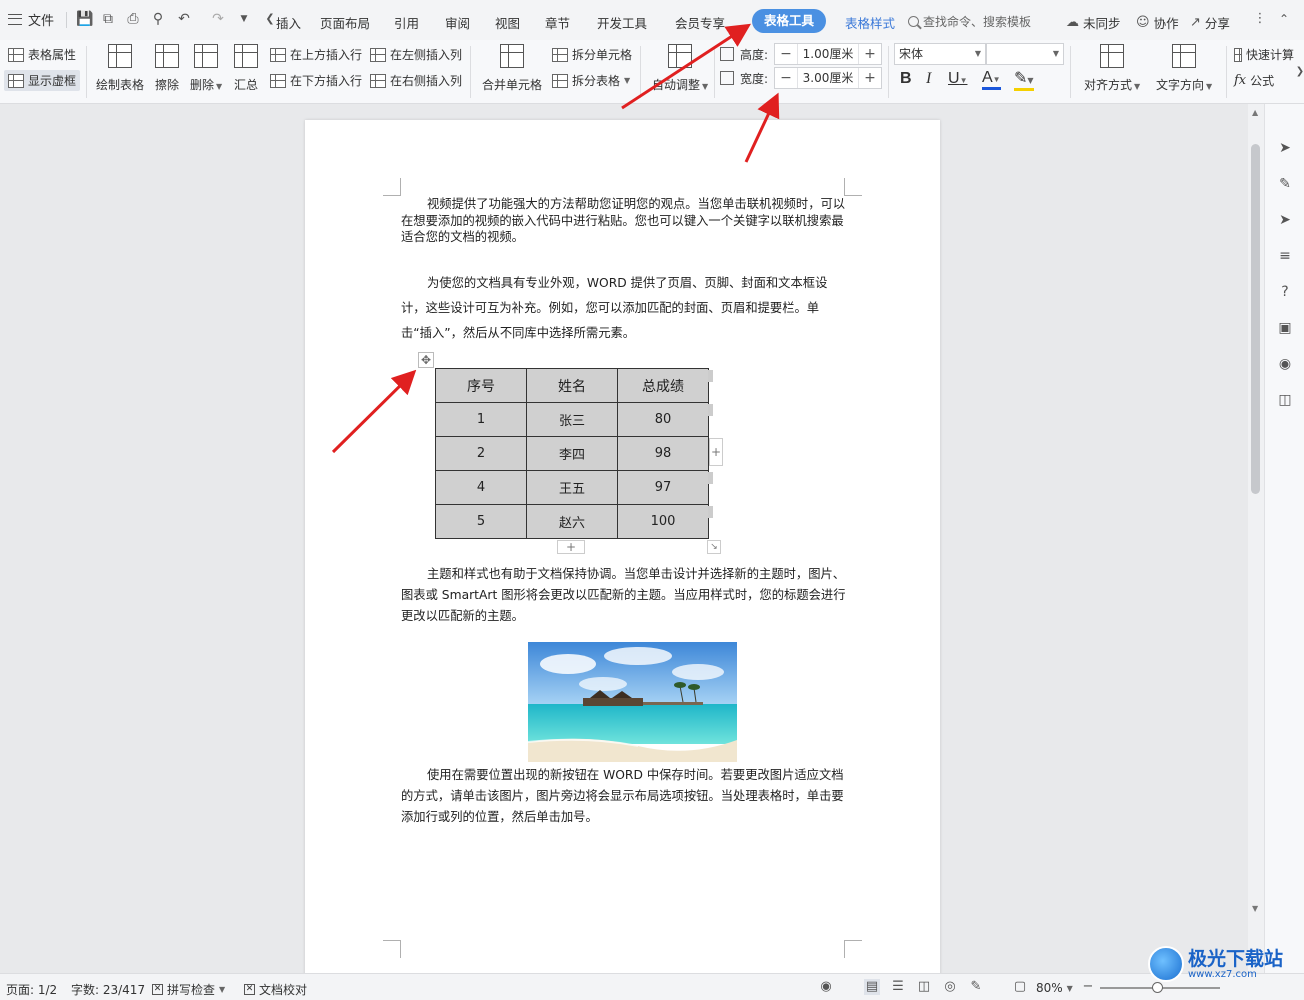 The width and height of the screenshot is (1304, 1000). Describe the element at coordinates (206, 68) in the screenshot. I see `delete-button: 删除 ▼` at that location.